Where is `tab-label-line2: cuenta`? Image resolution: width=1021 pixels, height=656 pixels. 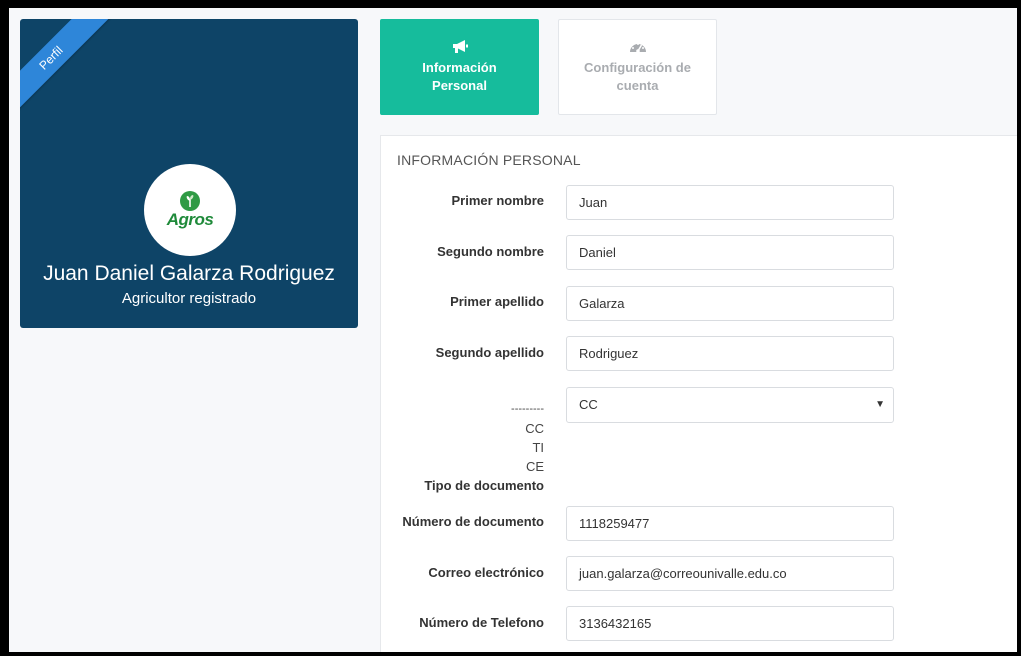
tab-label-line2: cuenta is located at coordinates (637, 85).